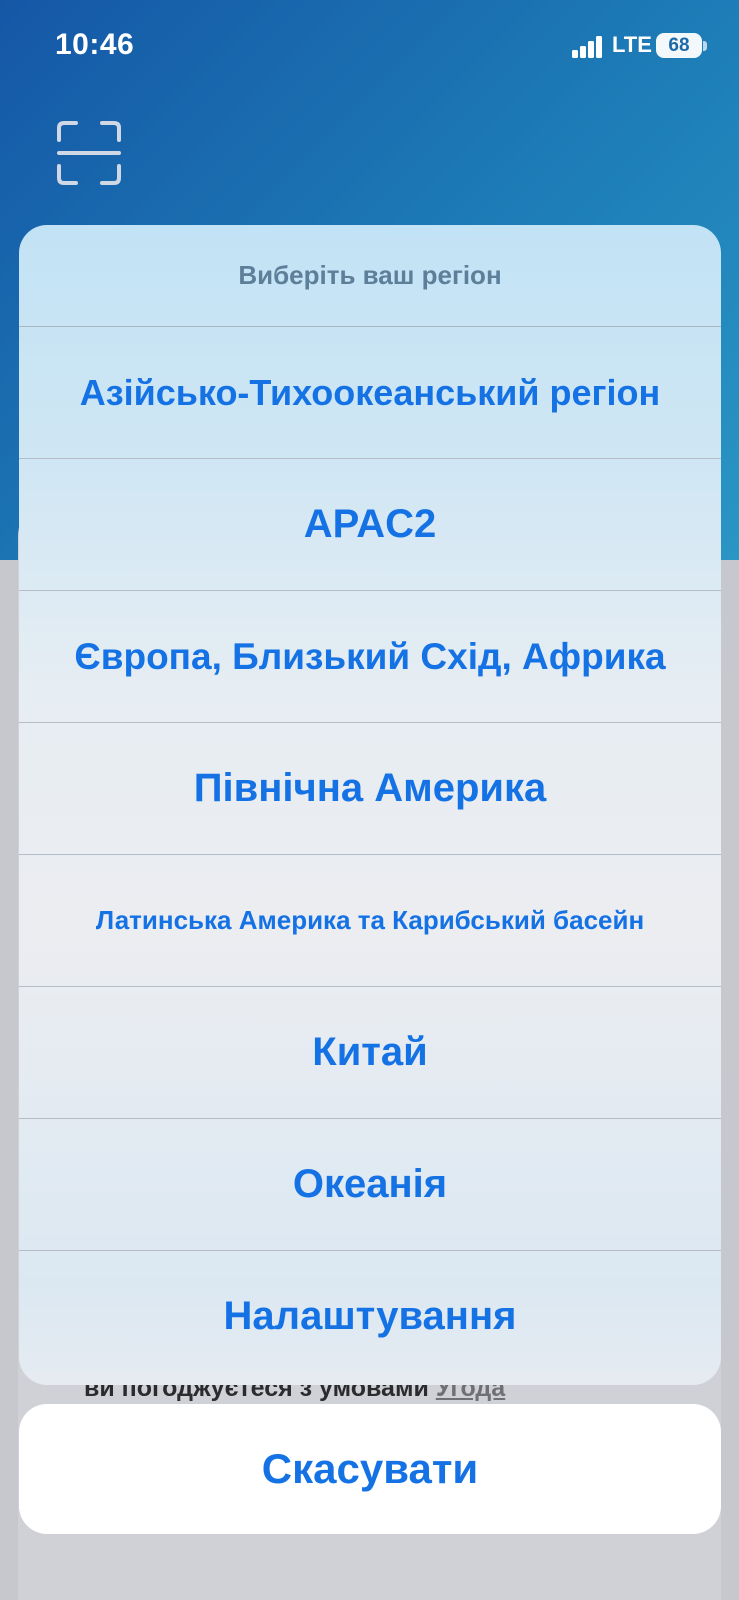 The image size is (739, 1600). What do you see at coordinates (632, 44) in the screenshot?
I see `network-type: LTE` at bounding box center [632, 44].